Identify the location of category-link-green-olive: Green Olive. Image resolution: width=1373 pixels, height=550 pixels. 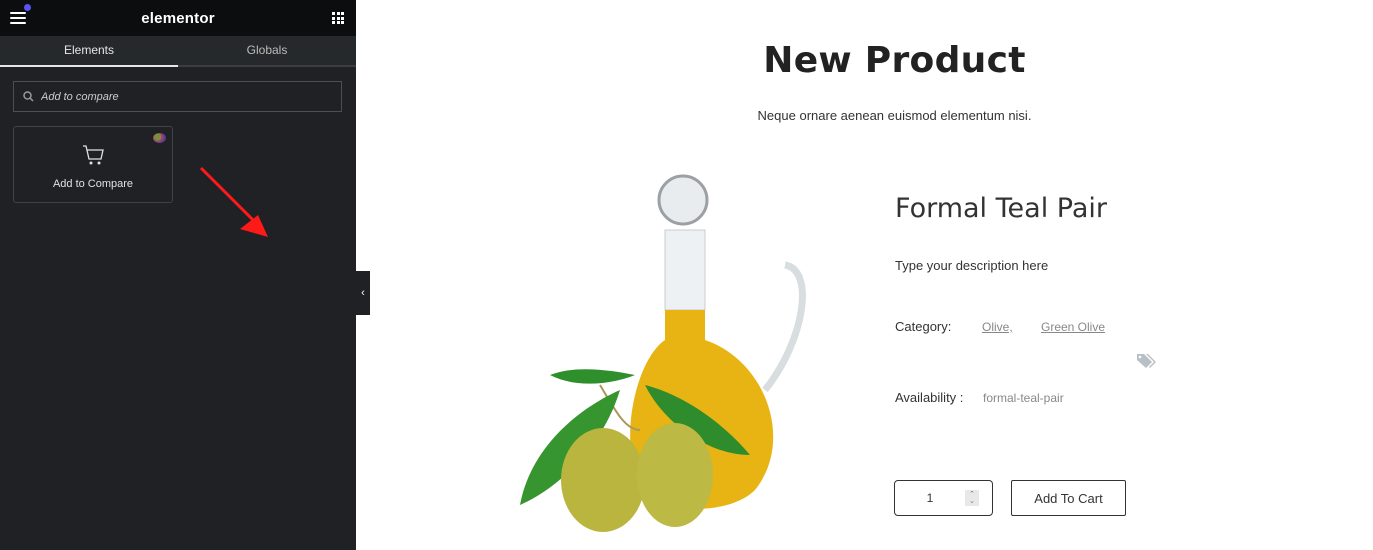
(1073, 327).